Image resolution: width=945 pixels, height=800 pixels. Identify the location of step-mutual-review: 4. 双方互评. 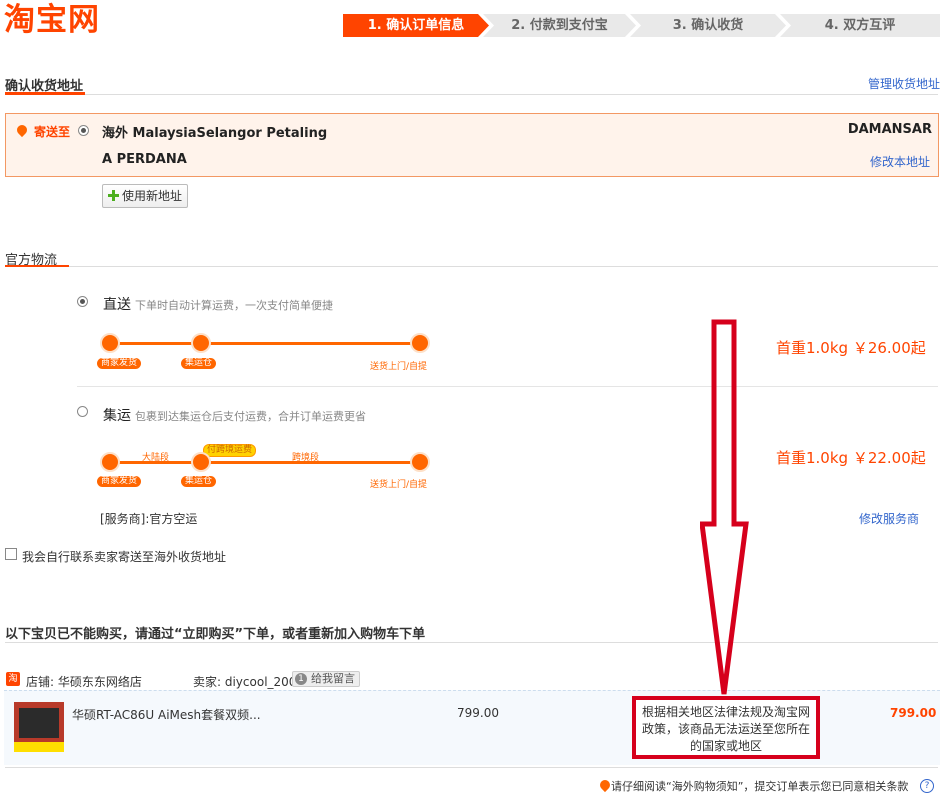
(860, 25).